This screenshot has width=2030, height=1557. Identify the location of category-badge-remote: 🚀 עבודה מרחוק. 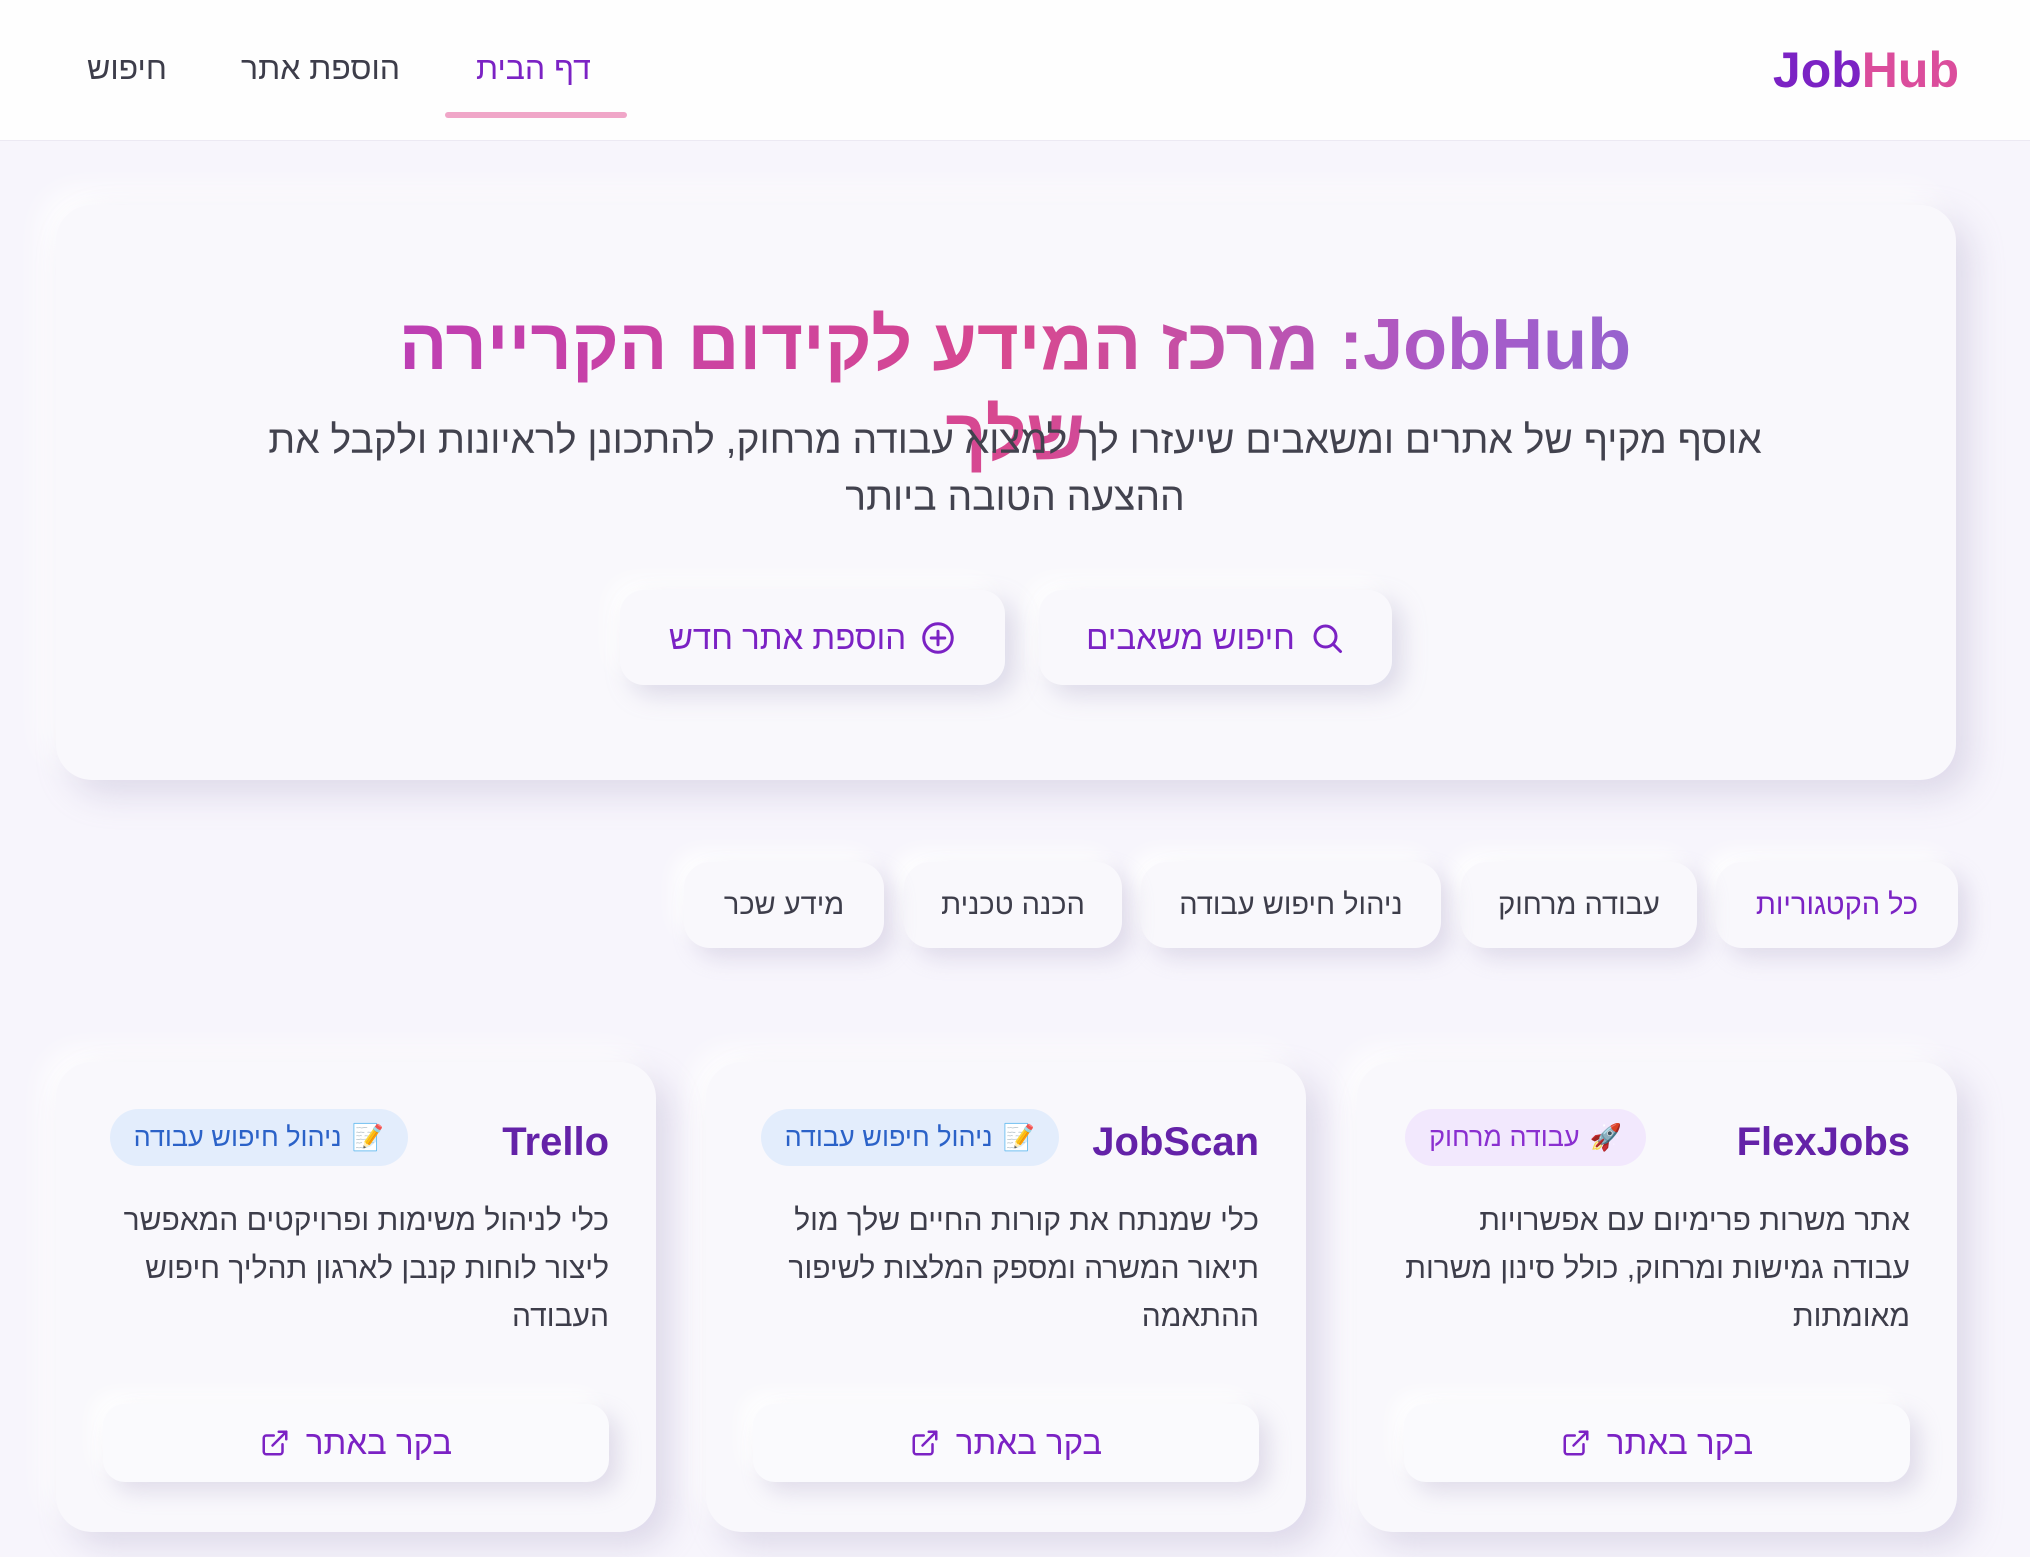
(1525, 1137).